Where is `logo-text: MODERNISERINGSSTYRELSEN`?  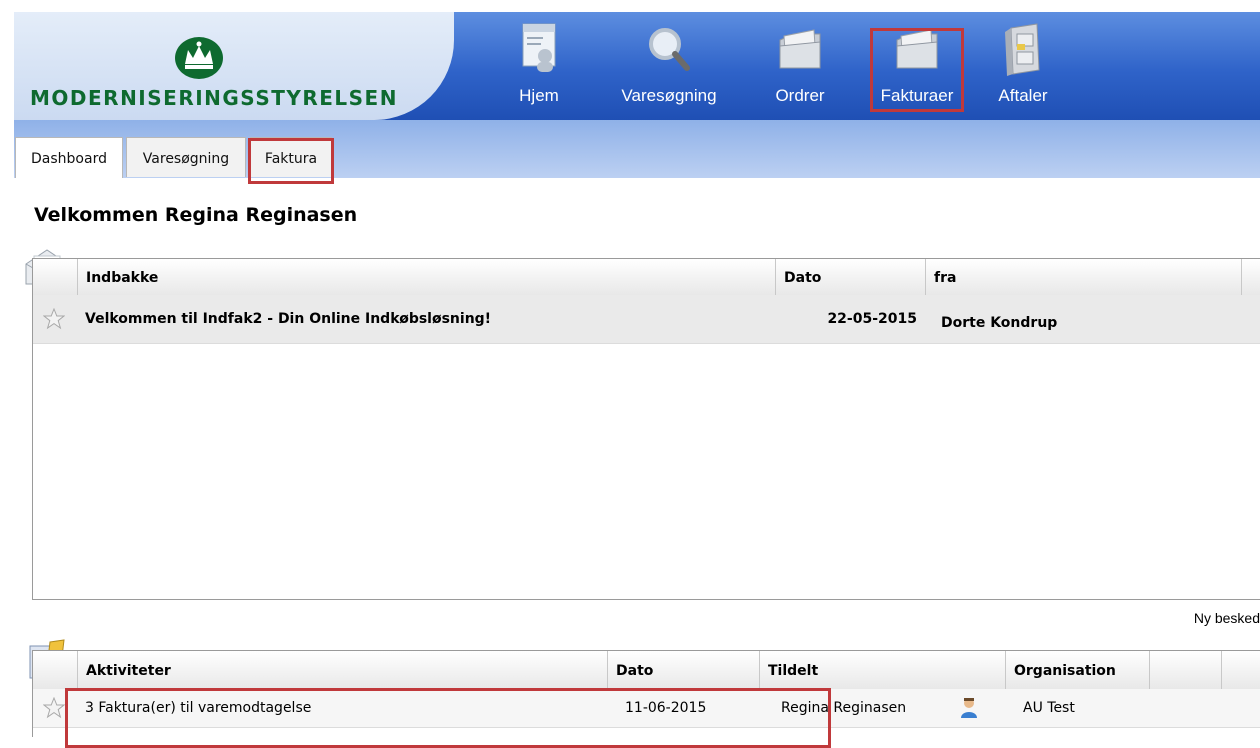
logo-text: MODERNISERINGSSTYRELSEN is located at coordinates (214, 98).